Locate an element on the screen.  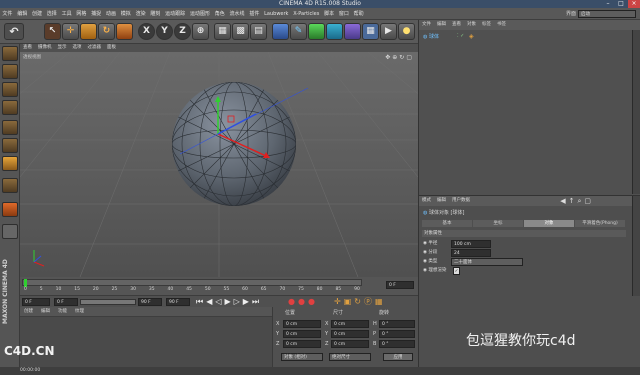
cube-icon is located at coordinates (280, 31).